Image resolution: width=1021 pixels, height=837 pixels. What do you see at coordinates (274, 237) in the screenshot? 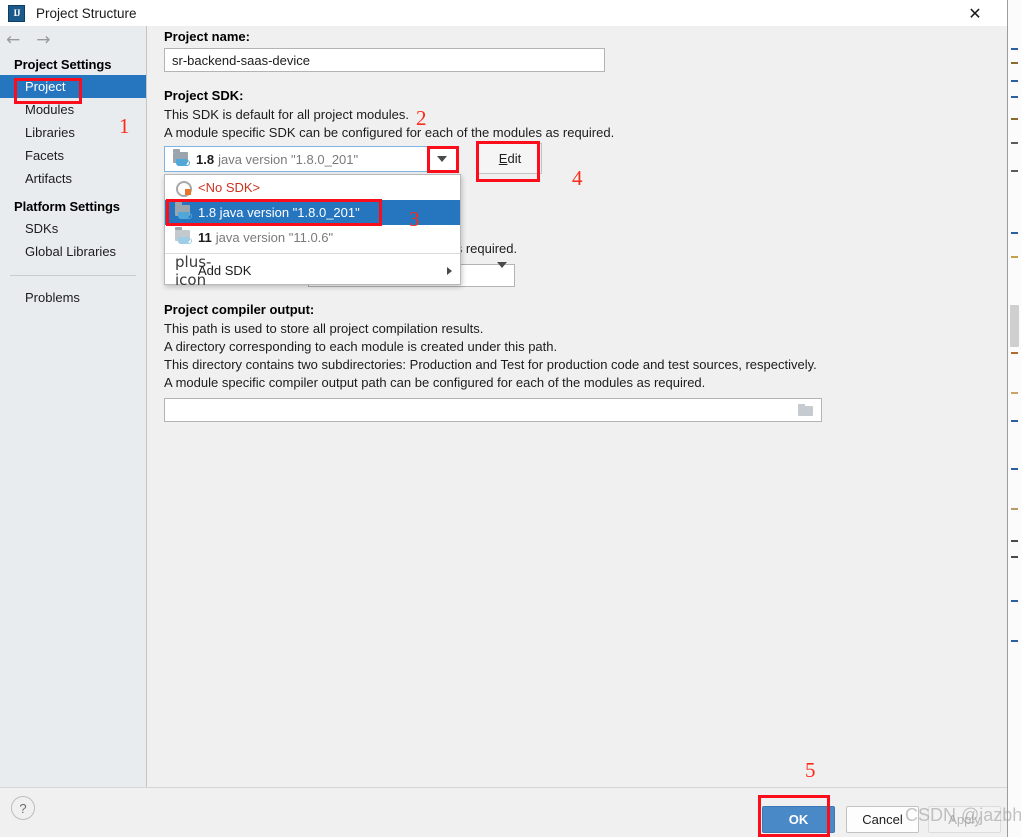
I see `sdk-option-java-11-desc: java version "11.0.6"` at bounding box center [274, 237].